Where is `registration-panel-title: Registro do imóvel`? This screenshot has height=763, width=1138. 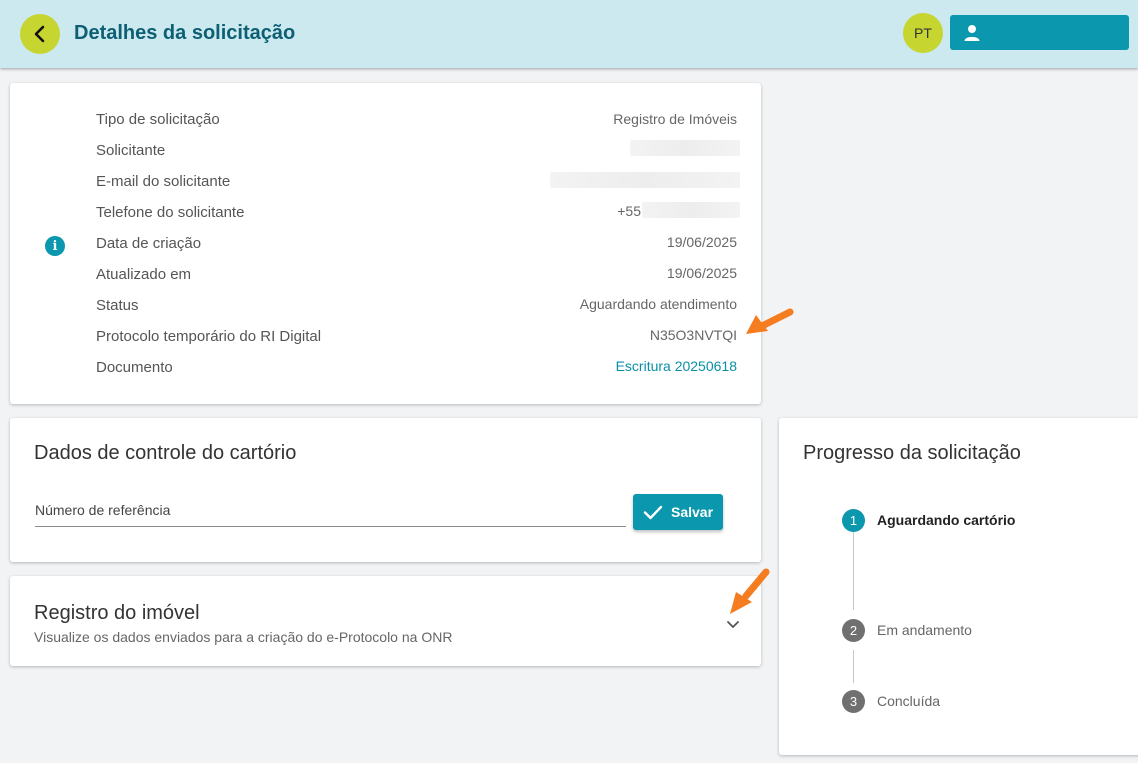
registration-panel-title: Registro do imóvel is located at coordinates (117, 613).